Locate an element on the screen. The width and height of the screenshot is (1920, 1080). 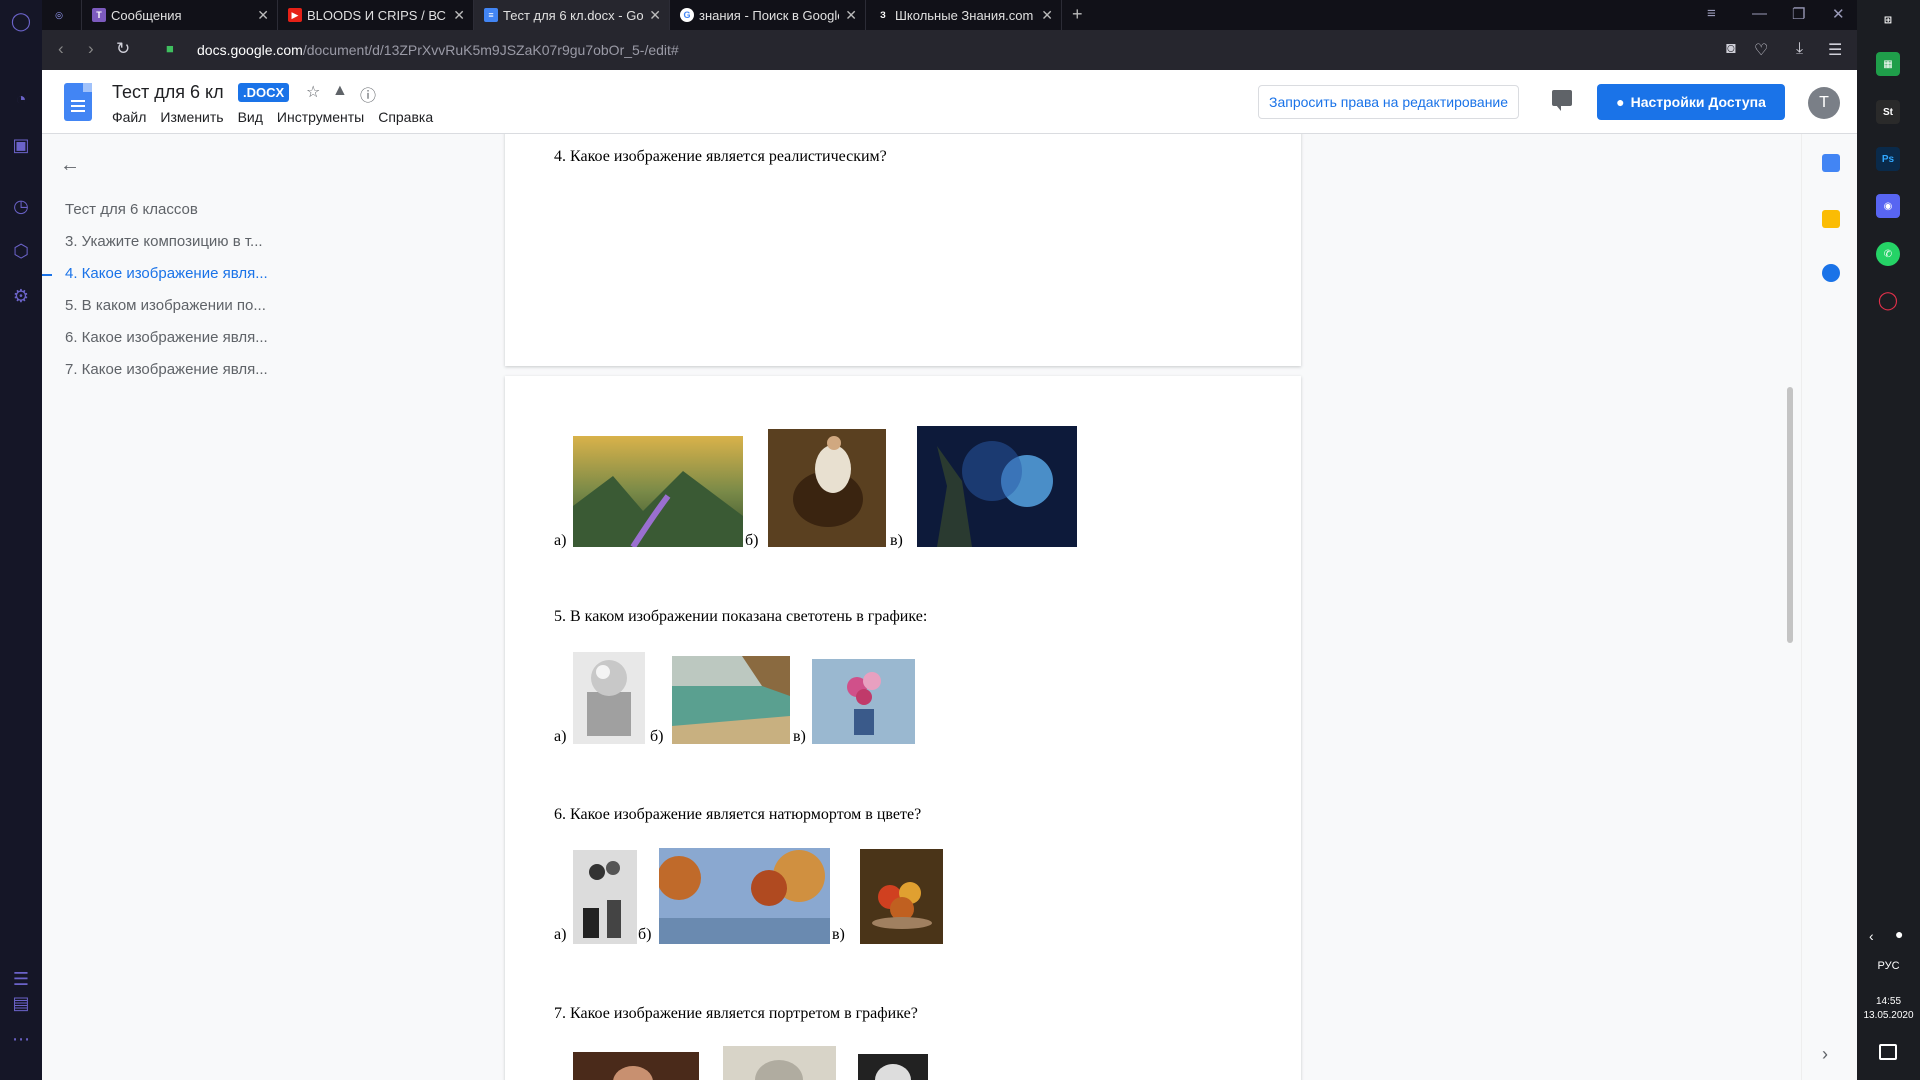
star-icon: ☆ is located at coordinates (313, 92).